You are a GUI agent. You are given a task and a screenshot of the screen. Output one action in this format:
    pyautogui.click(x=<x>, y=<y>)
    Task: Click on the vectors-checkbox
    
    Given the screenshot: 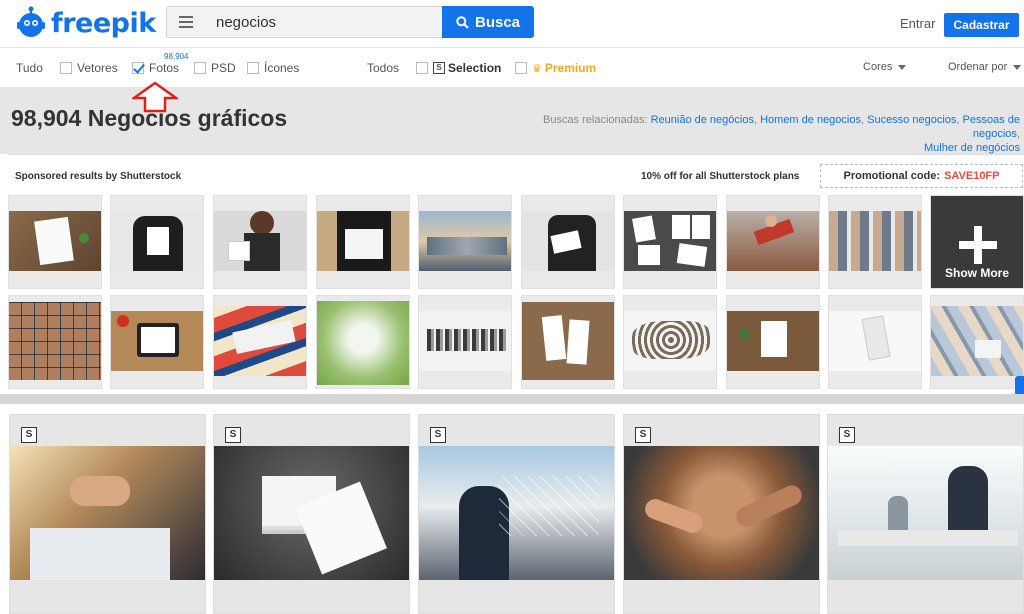 What is the action you would take?
    pyautogui.click(x=66, y=68)
    